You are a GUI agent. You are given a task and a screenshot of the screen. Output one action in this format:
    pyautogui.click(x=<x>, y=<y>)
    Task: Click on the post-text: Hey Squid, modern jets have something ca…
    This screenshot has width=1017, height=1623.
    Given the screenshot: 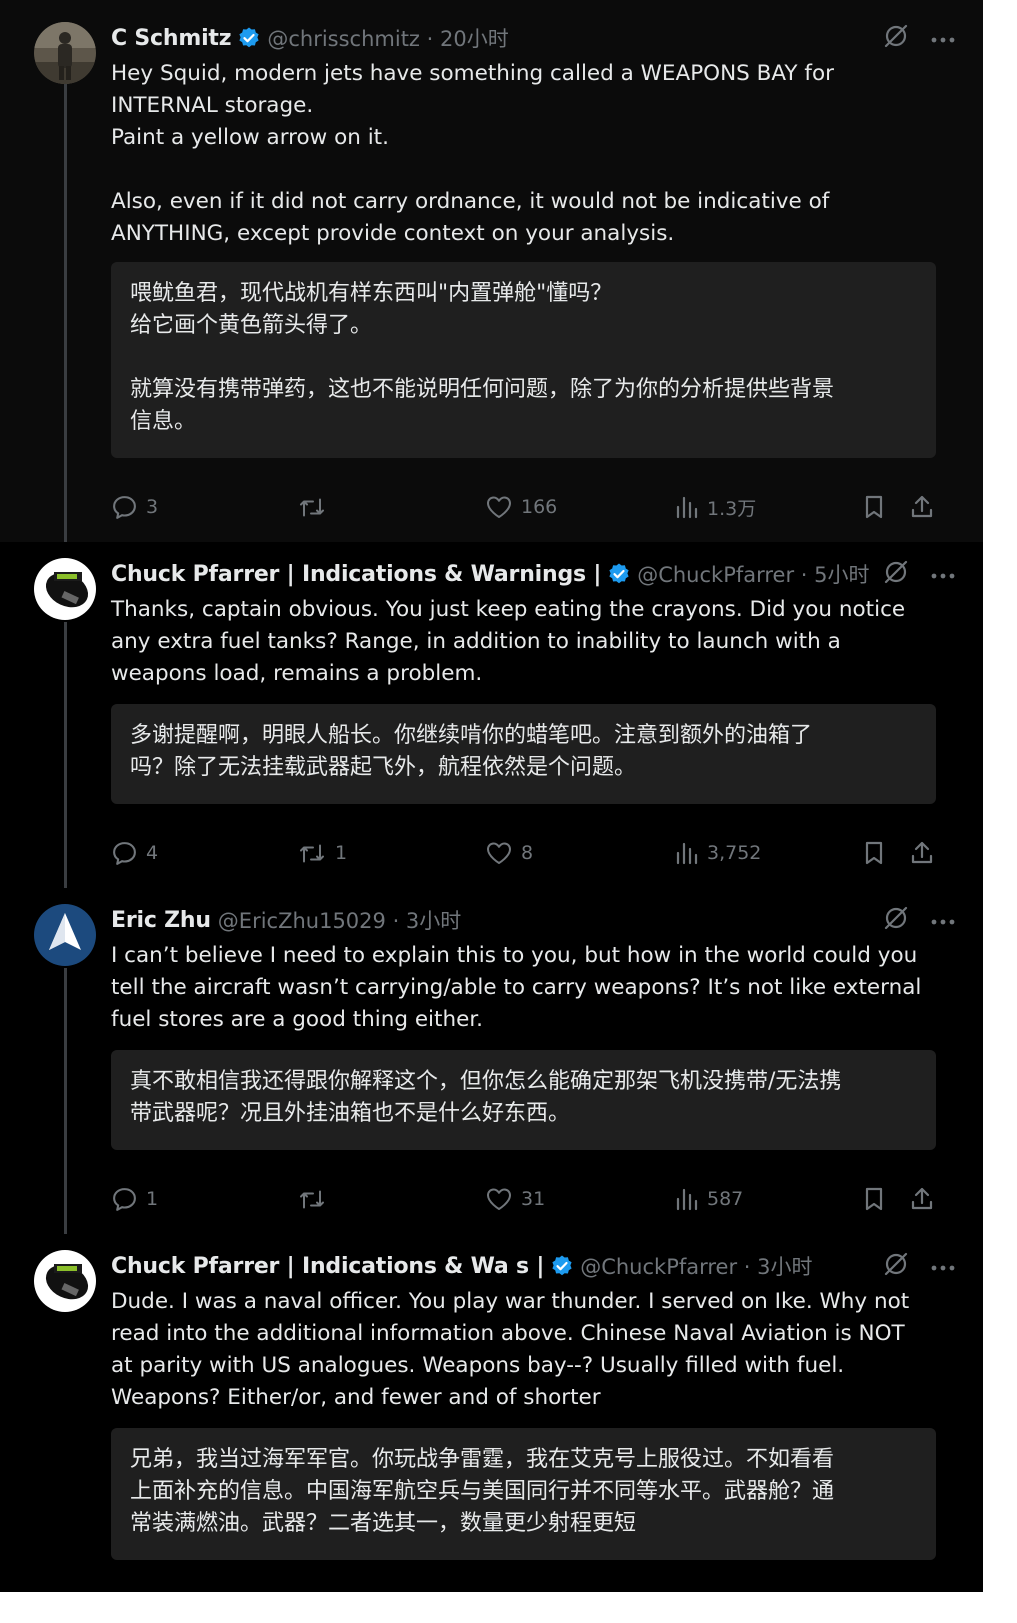 What is the action you would take?
    pyautogui.click(x=472, y=153)
    